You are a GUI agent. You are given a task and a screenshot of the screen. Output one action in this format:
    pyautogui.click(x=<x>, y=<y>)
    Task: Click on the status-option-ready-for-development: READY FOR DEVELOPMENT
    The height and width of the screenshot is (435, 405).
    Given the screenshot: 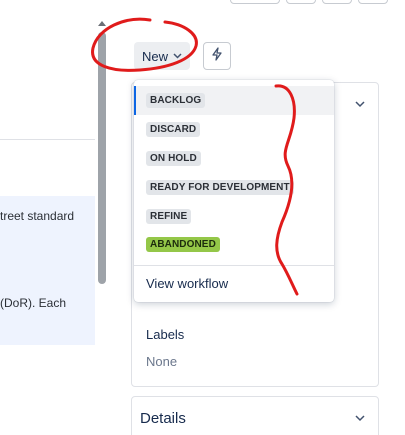 What is the action you would take?
    pyautogui.click(x=234, y=187)
    